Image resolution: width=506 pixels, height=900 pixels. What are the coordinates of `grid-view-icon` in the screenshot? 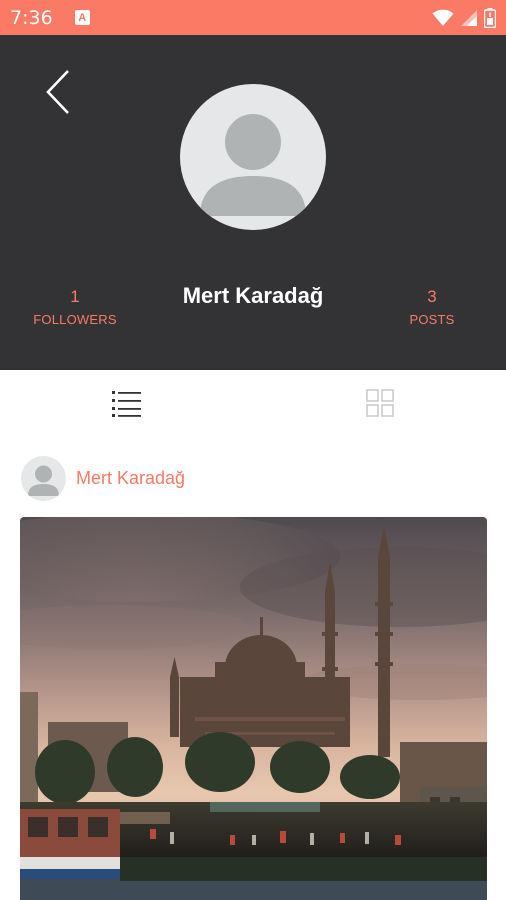 It's located at (379, 403).